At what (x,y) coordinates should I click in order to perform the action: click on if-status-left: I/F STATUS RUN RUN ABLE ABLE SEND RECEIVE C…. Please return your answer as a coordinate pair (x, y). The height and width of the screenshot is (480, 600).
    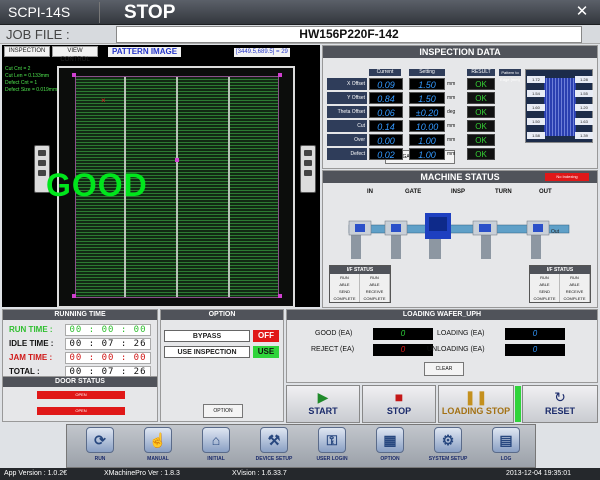
    Looking at the image, I should click on (360, 284).